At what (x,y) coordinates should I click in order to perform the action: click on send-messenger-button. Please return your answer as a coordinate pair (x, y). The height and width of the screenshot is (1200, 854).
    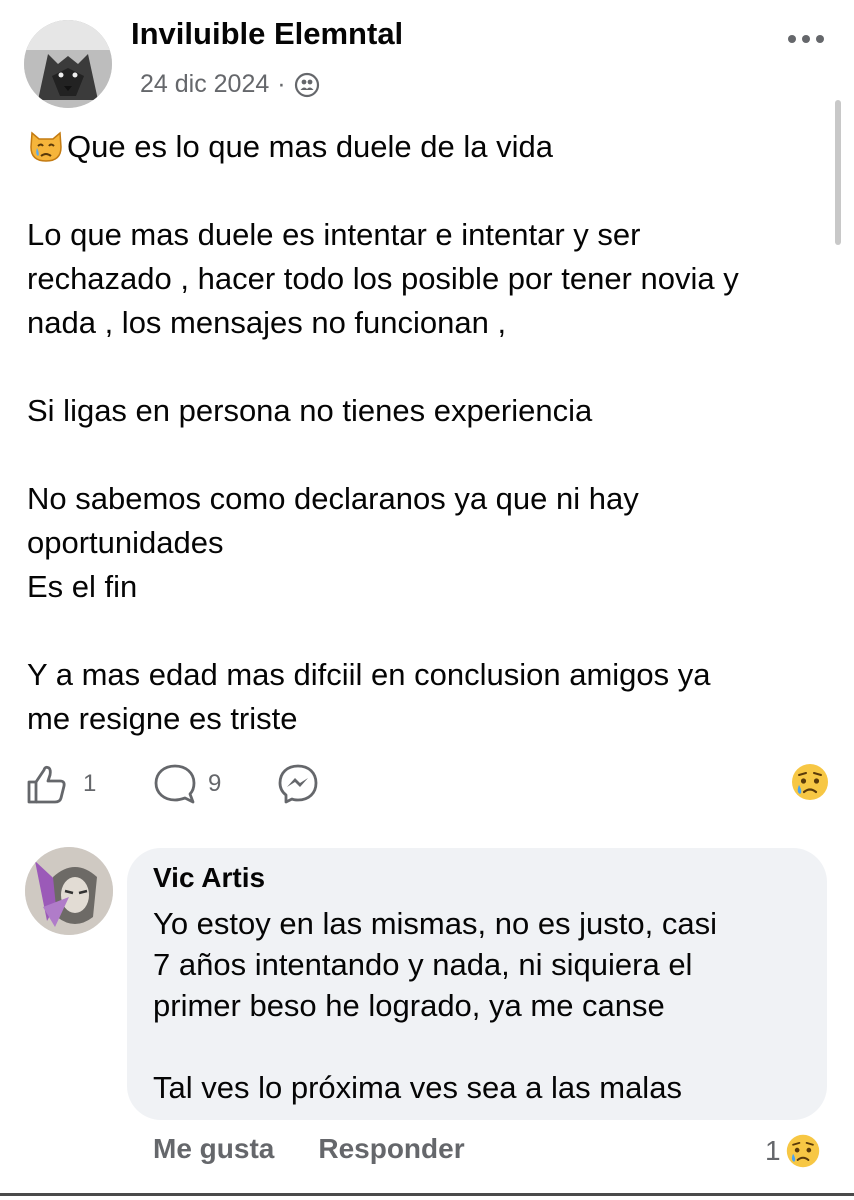
    Looking at the image, I should click on (298, 784).